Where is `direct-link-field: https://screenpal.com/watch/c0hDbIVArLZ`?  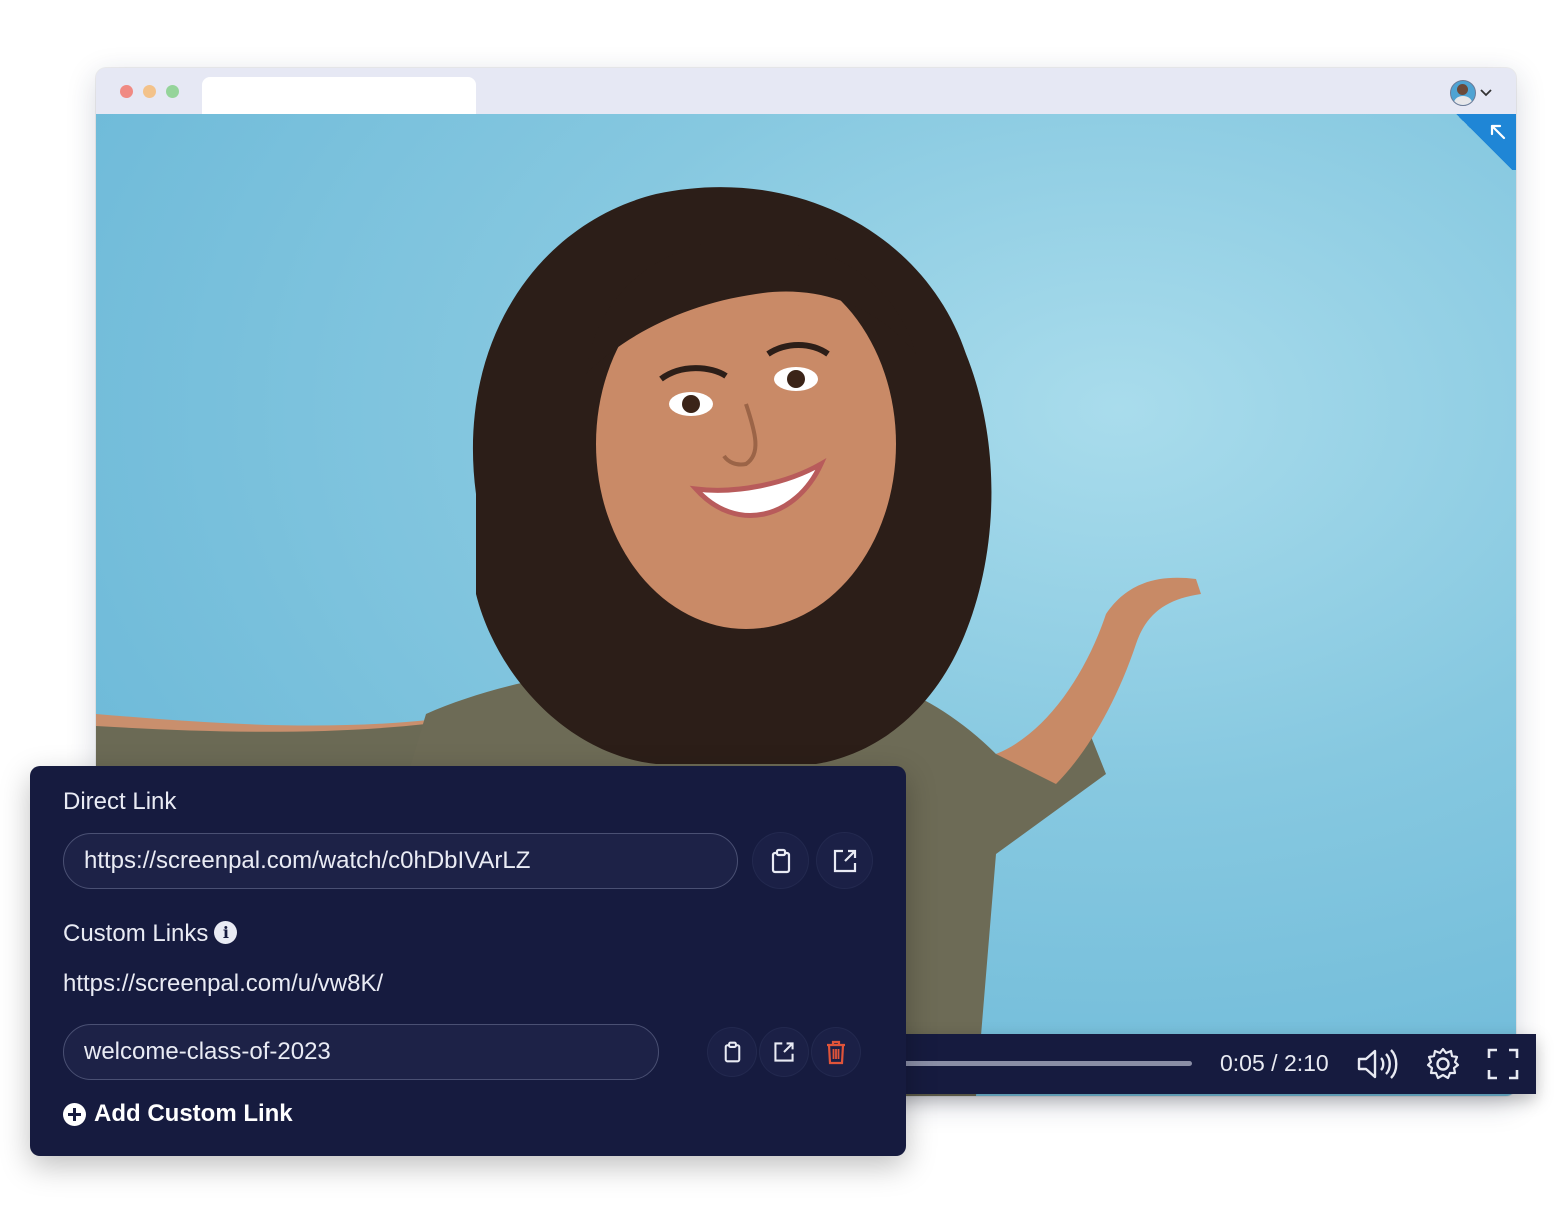
direct-link-field: https://screenpal.com/watch/c0hDbIVArLZ is located at coordinates (400, 861).